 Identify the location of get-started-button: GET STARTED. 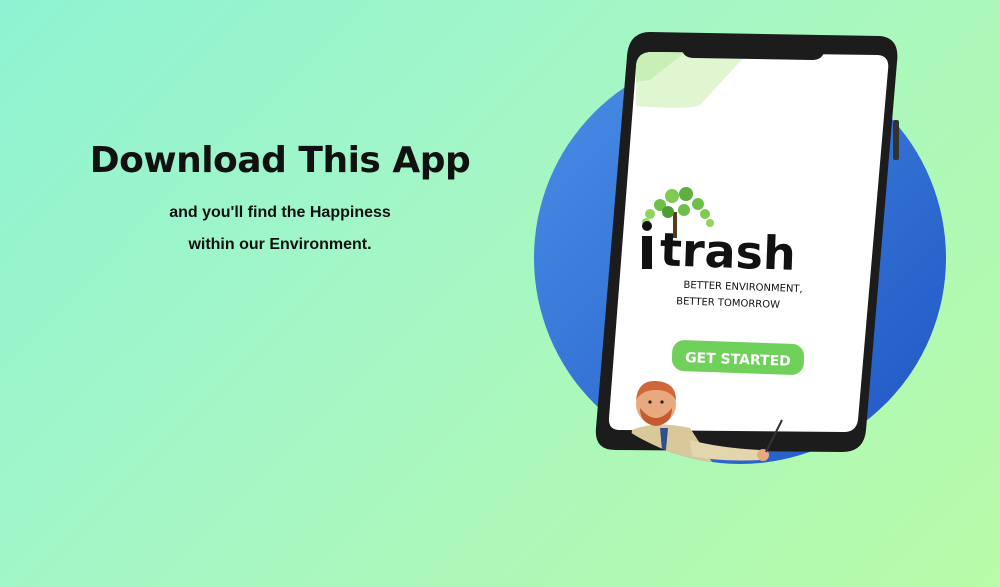
(738, 358).